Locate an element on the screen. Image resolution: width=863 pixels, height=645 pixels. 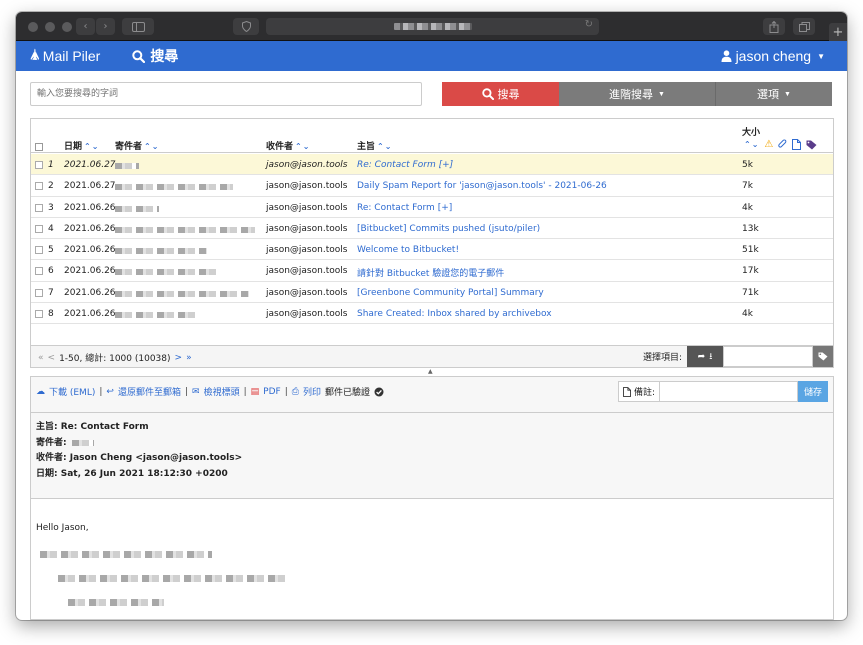
reload-icon: ↻ is located at coordinates (589, 24).